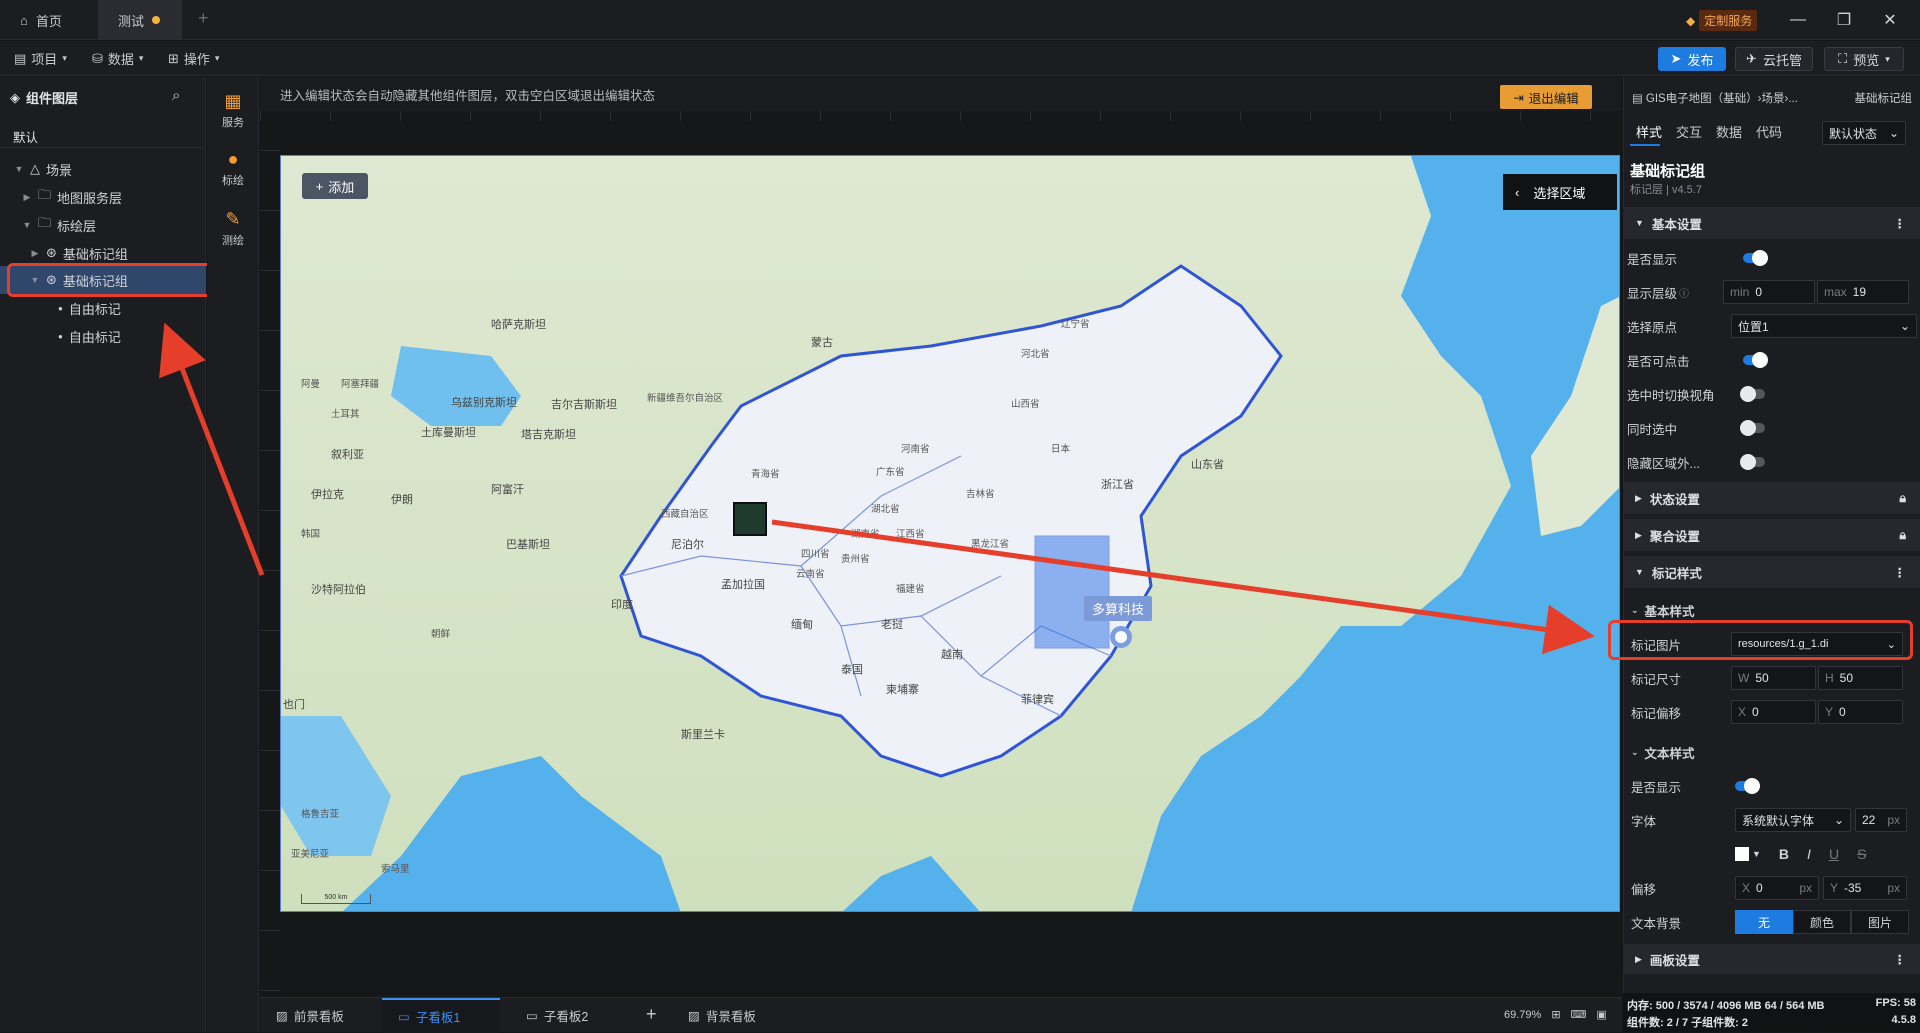  I want to click on exit-edit-button: ⇥ 退出编辑, so click(1546, 97).